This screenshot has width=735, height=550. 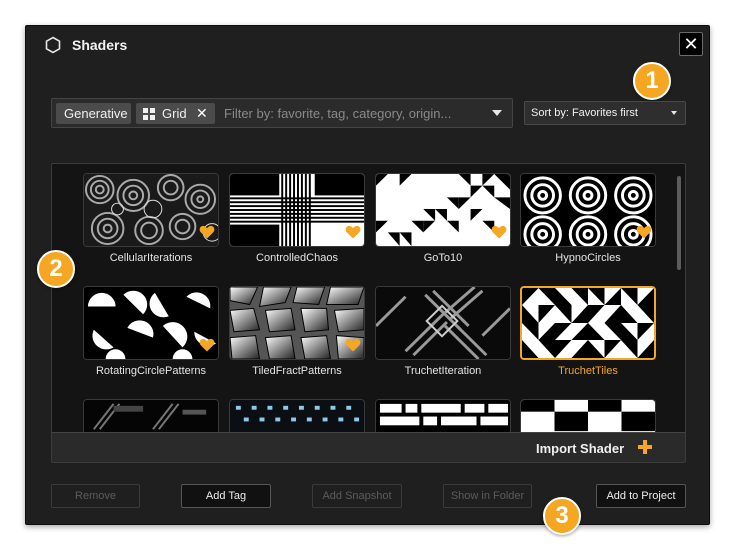 I want to click on remove-button: Remove, so click(x=95, y=496).